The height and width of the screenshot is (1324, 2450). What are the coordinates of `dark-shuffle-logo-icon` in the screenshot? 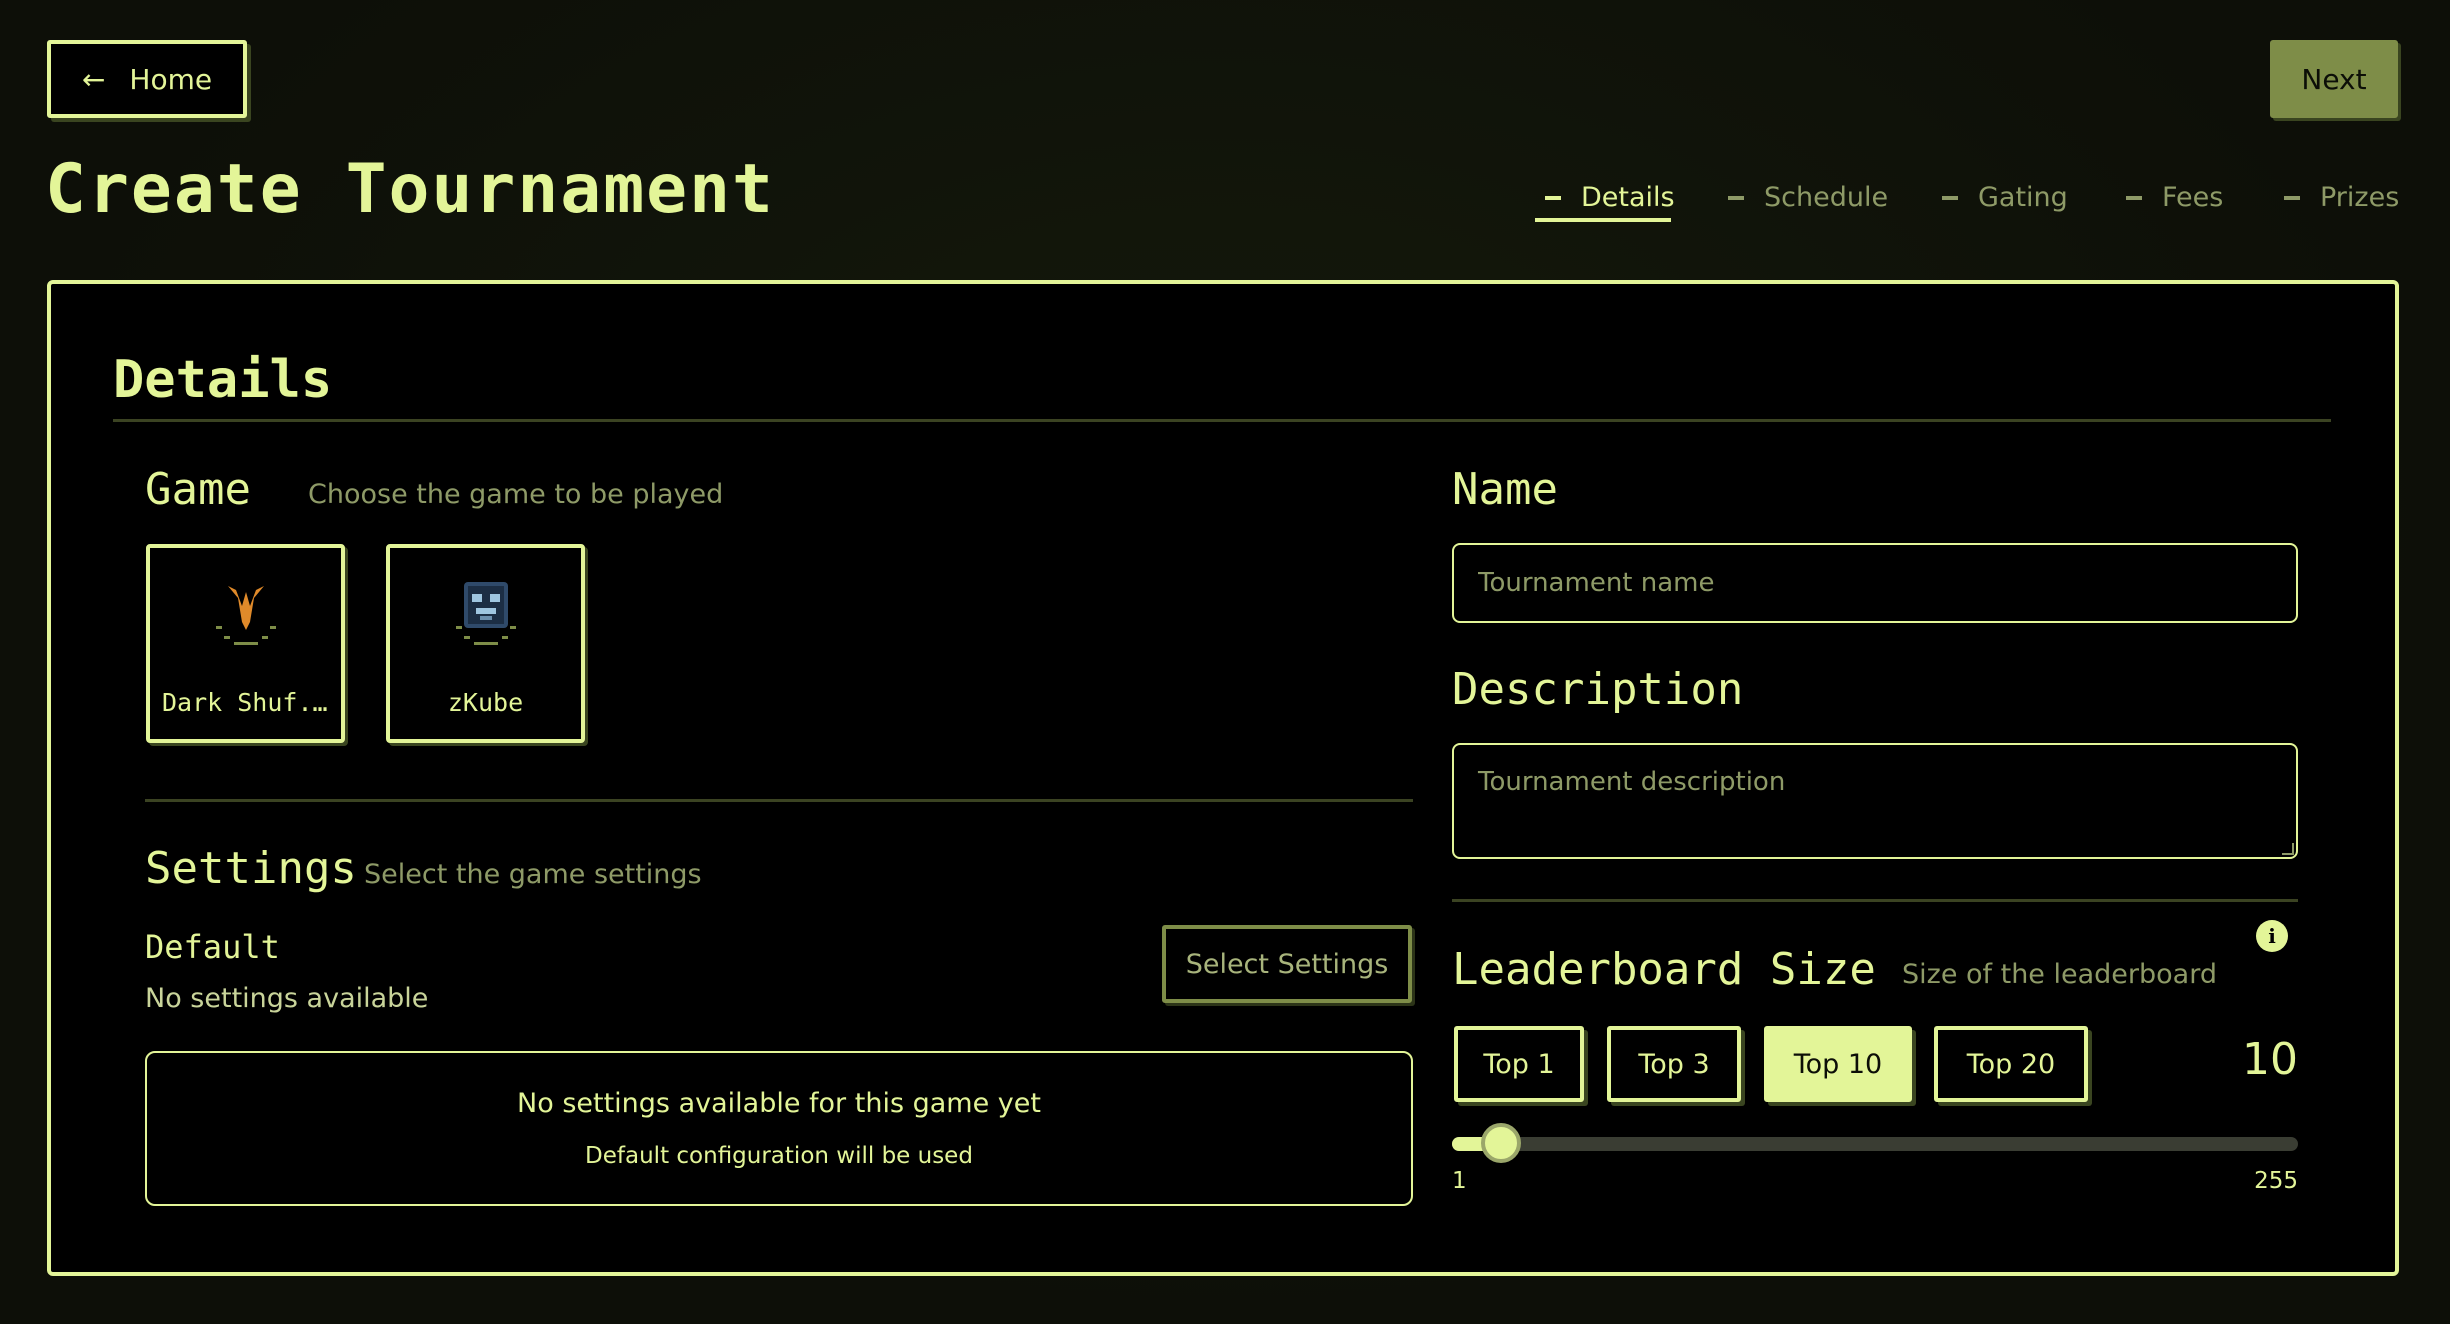 It's located at (245, 615).